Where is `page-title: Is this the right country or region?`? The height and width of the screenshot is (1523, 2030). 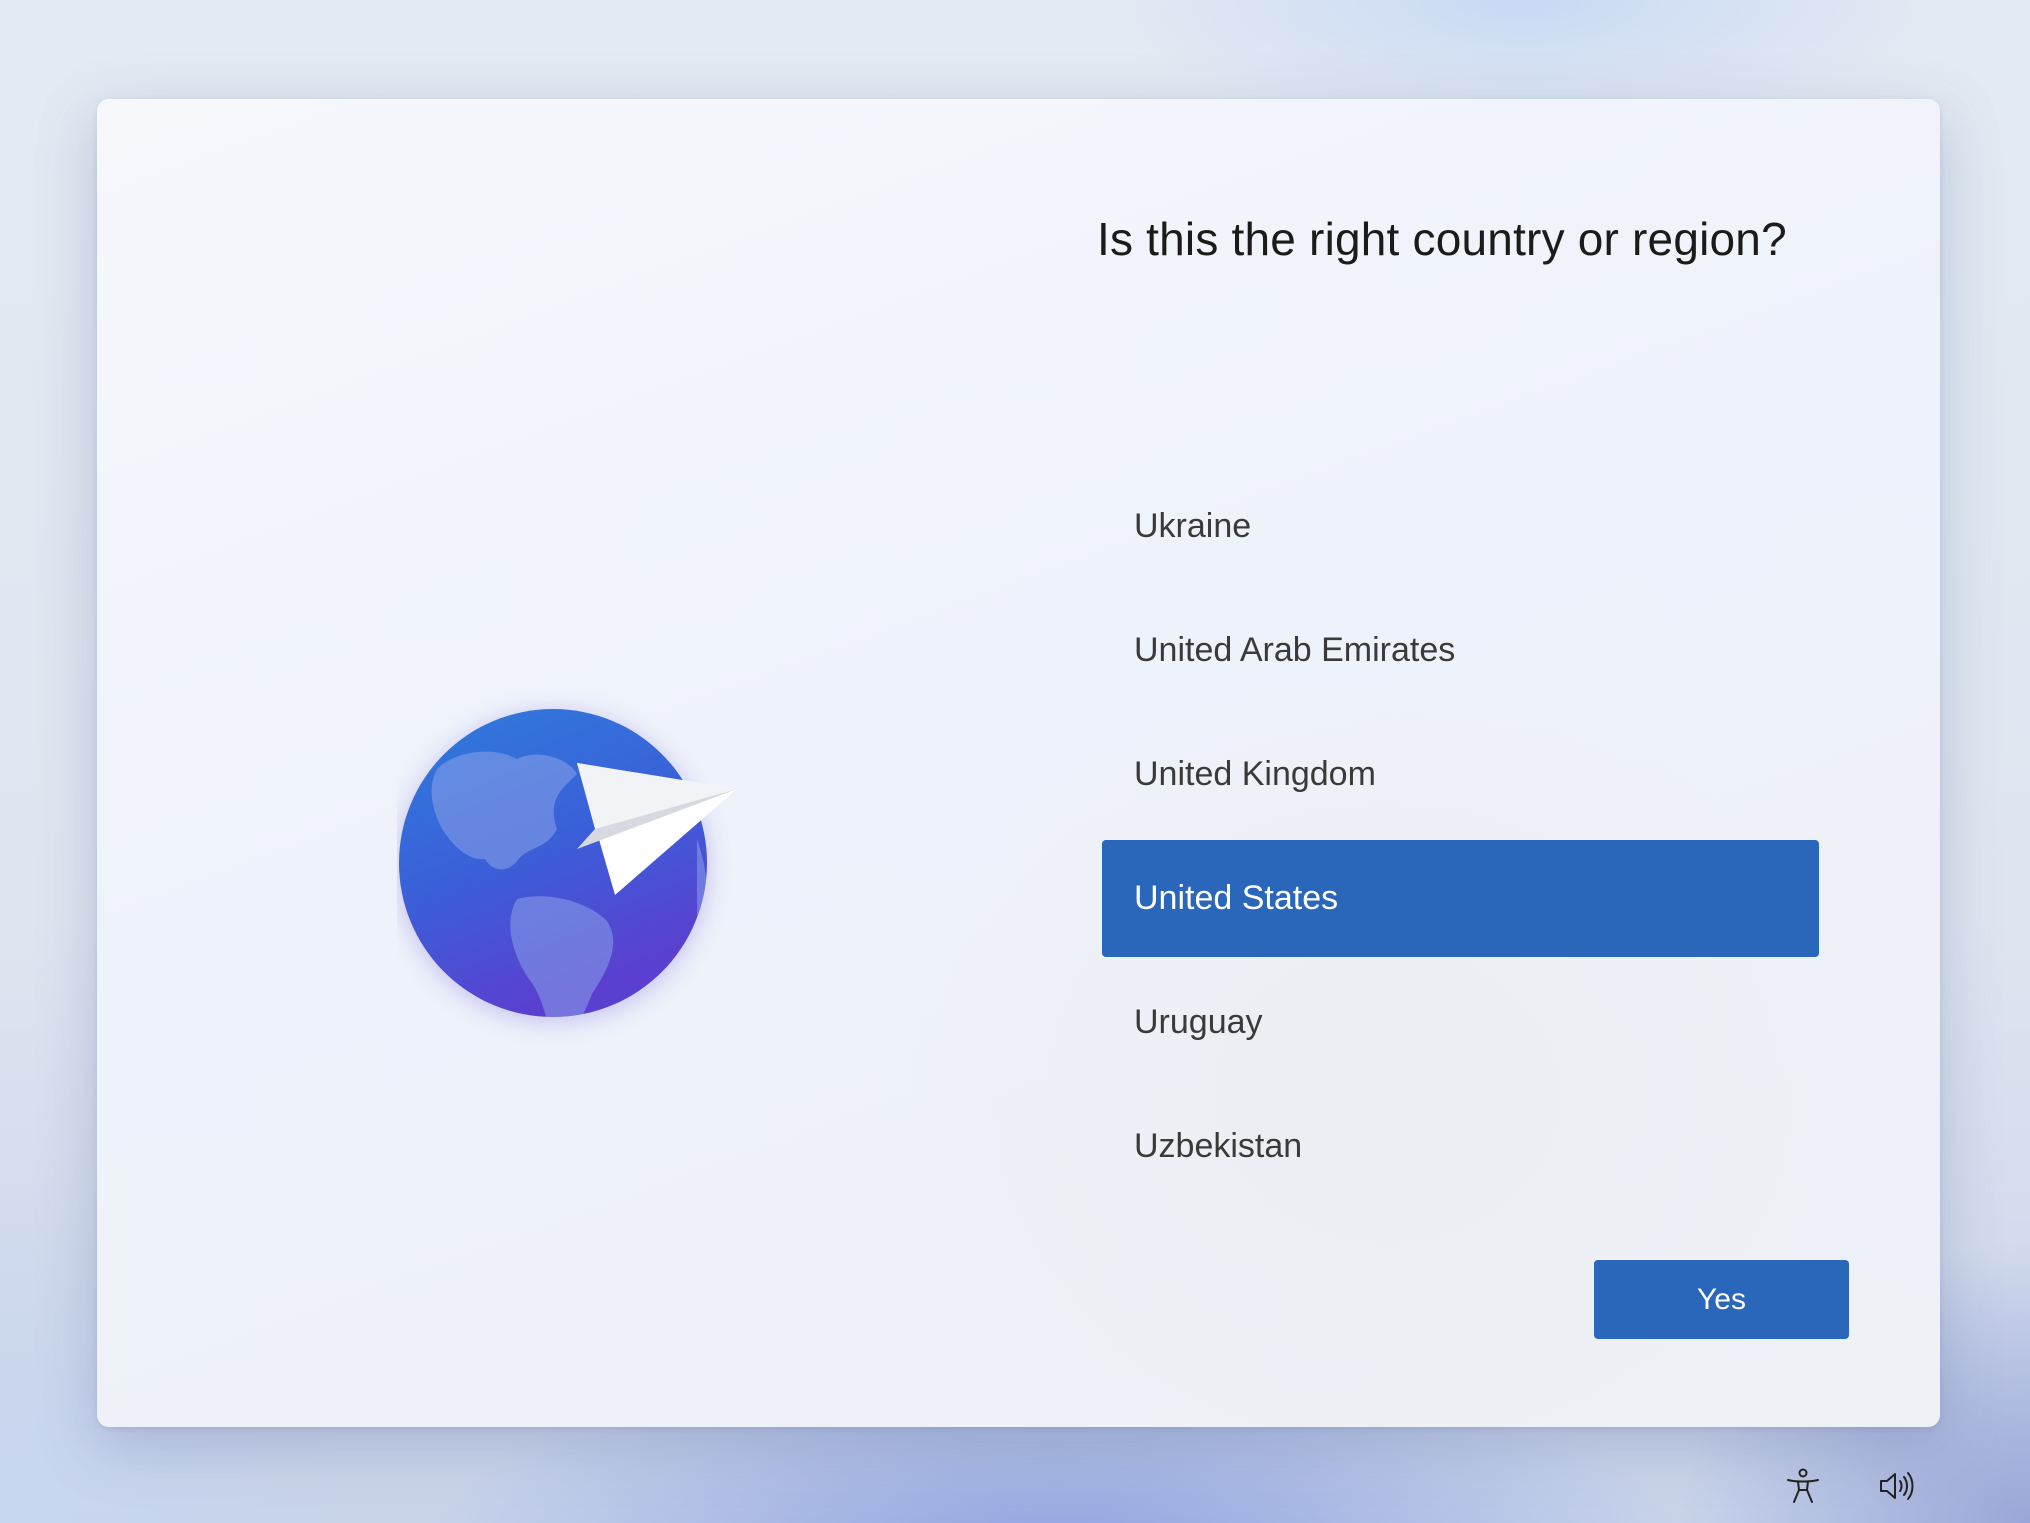
page-title: Is this the right country or region? is located at coordinates (1442, 239).